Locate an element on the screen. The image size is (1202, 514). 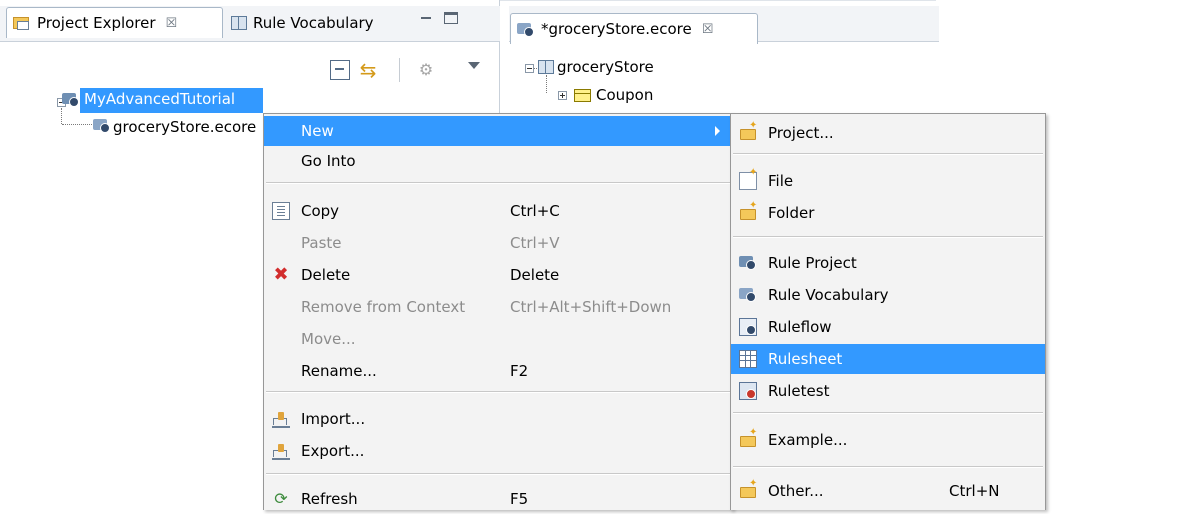
tab-project-explorer: Project Explorer ☒ is located at coordinates (114, 22).